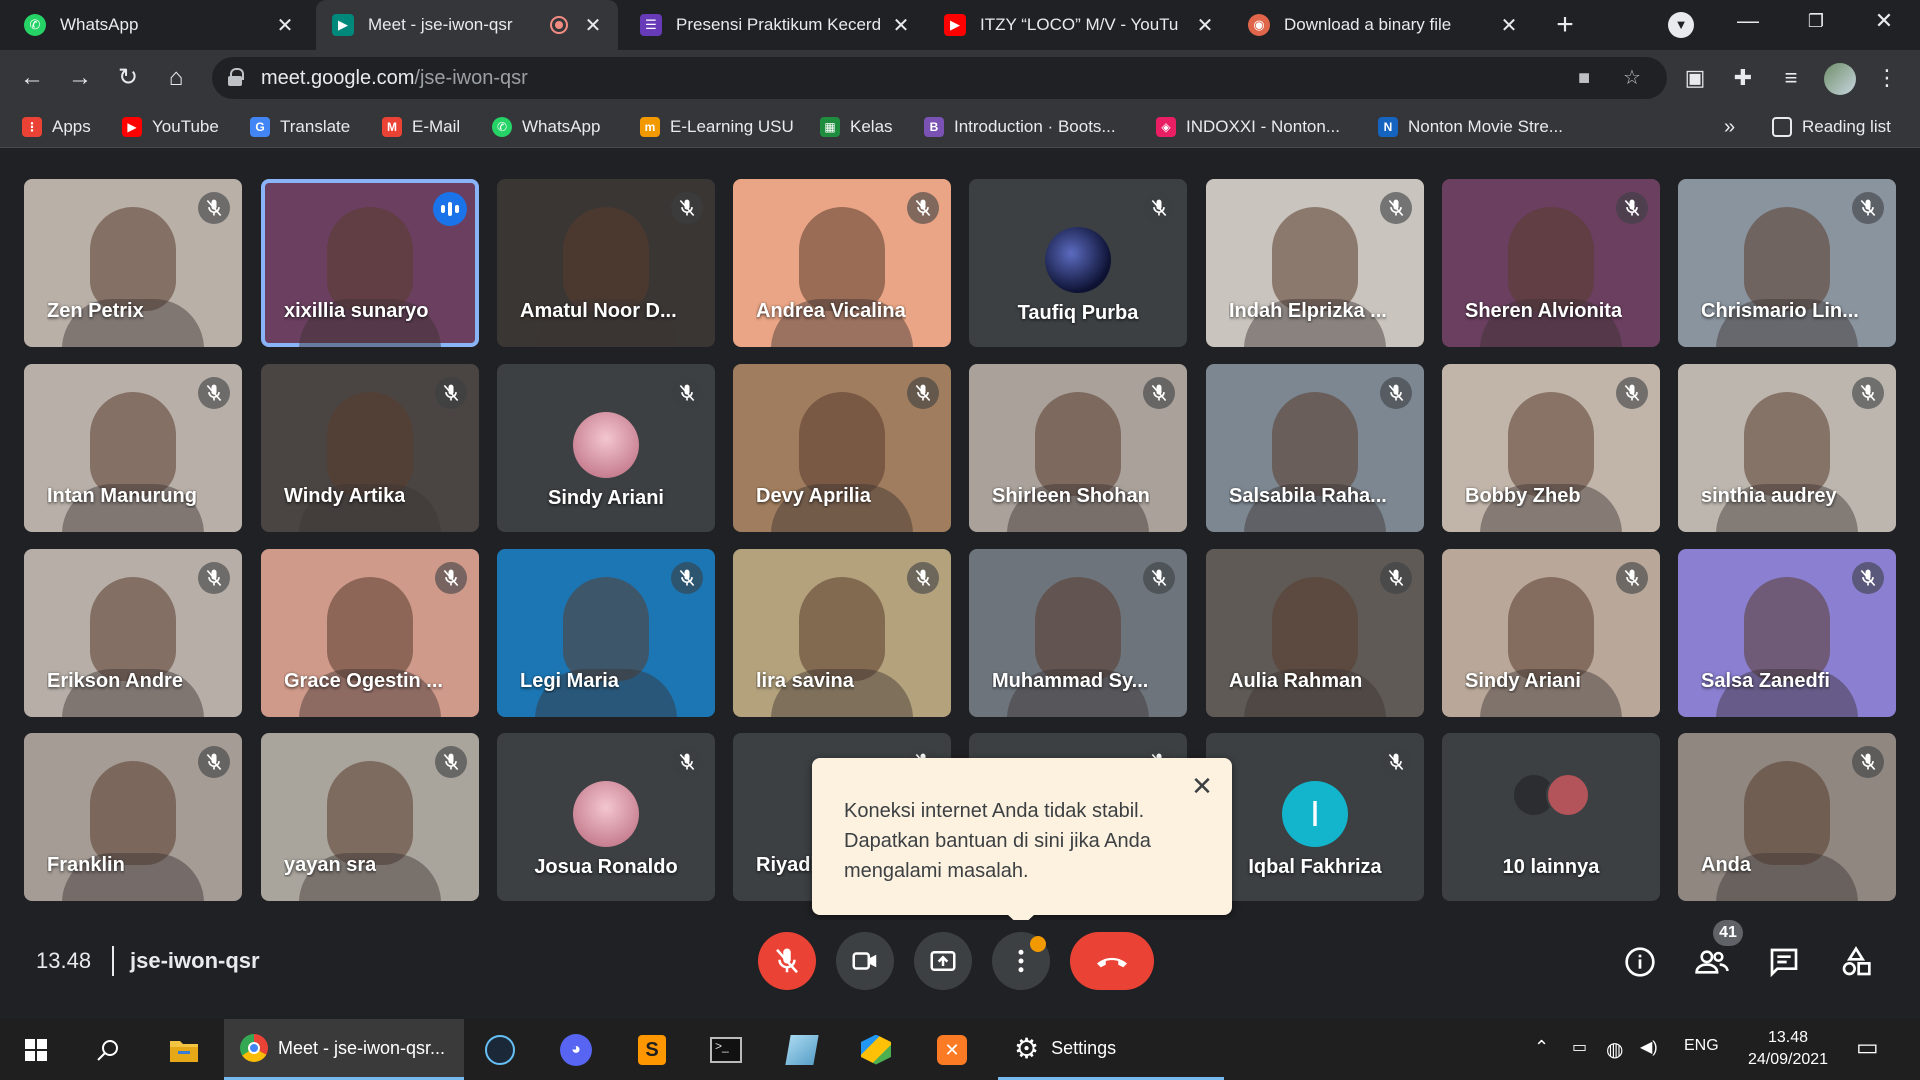  What do you see at coordinates (1551, 817) in the screenshot?
I see `participant-tile: 10 lainnya` at bounding box center [1551, 817].